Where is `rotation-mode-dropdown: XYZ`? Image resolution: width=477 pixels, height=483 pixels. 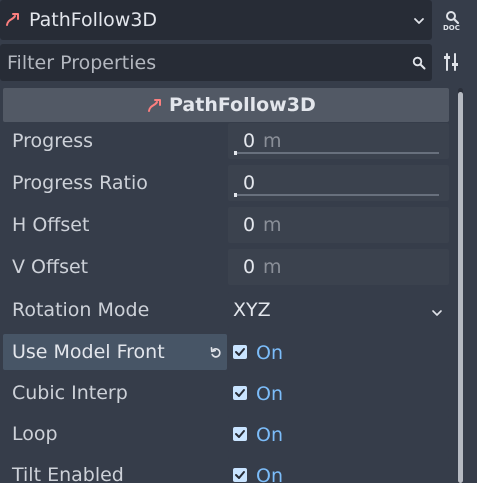
rotation-mode-dropdown: XYZ is located at coordinates (338, 310).